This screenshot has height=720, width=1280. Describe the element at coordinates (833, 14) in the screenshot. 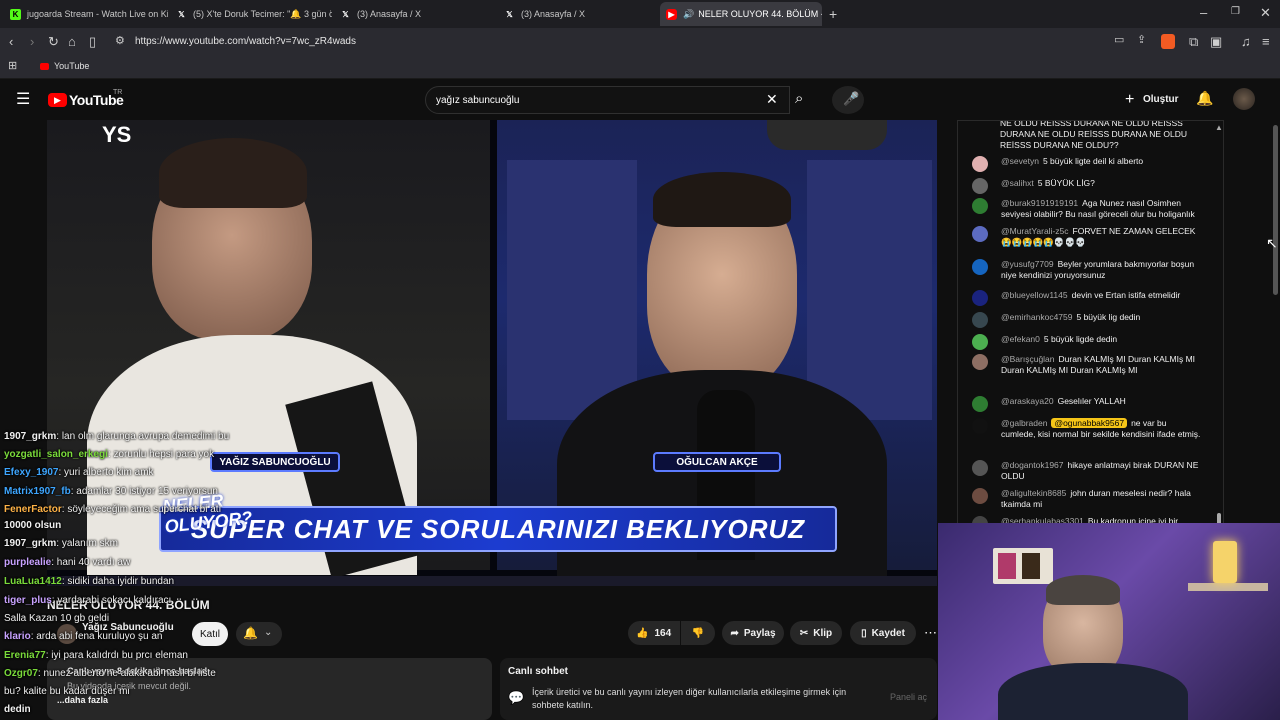

I see `new-tab-icon: +` at that location.